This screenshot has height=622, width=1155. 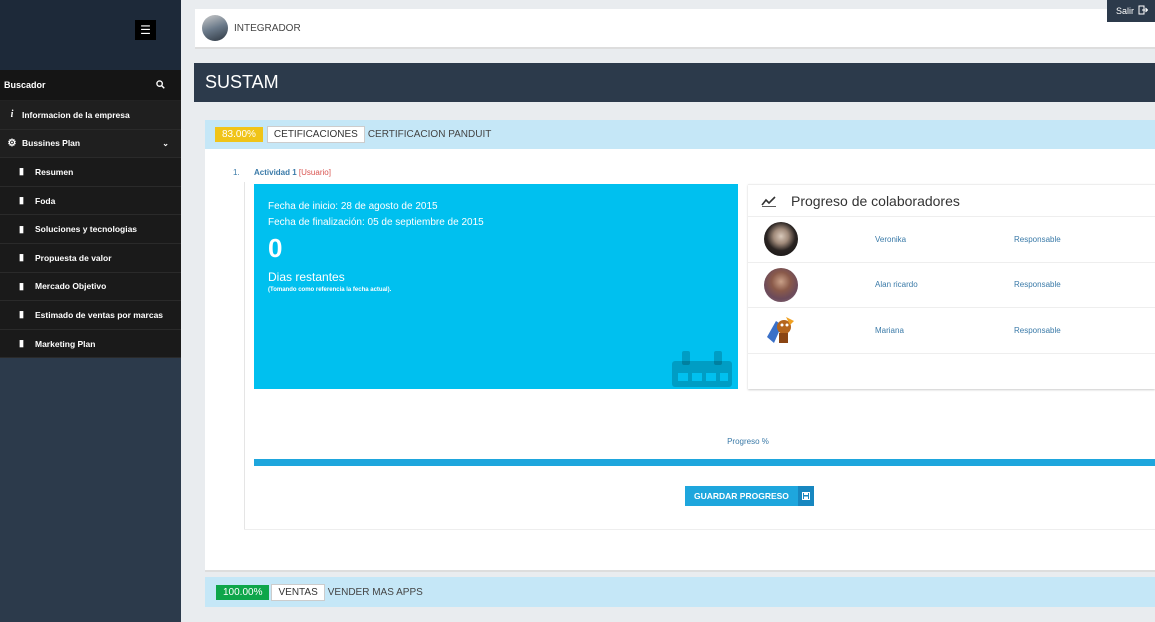 I want to click on collaborator-name: Alan ricardo, so click(x=896, y=285).